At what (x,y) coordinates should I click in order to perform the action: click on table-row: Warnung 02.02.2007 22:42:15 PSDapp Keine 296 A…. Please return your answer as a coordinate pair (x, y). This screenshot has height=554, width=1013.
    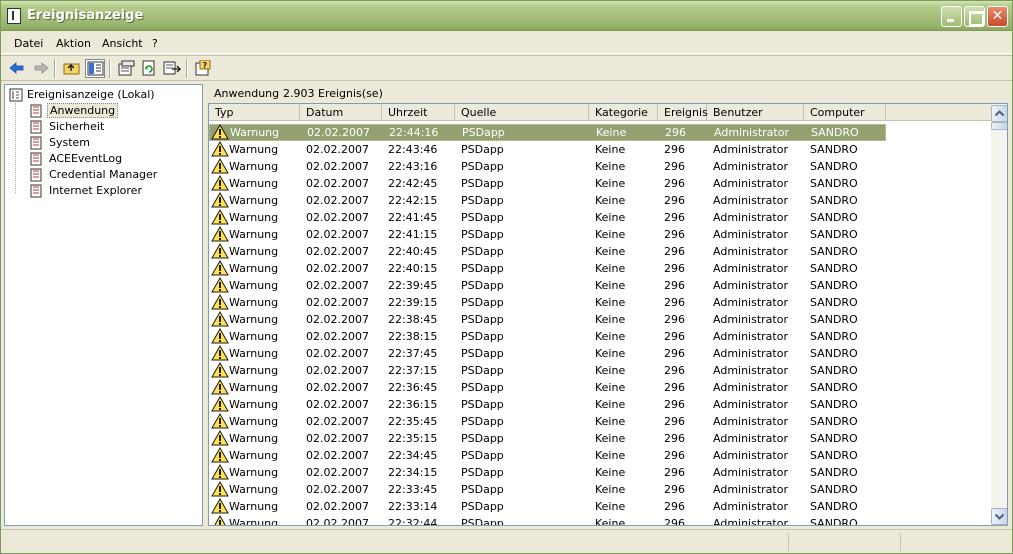
    Looking at the image, I should click on (547, 200).